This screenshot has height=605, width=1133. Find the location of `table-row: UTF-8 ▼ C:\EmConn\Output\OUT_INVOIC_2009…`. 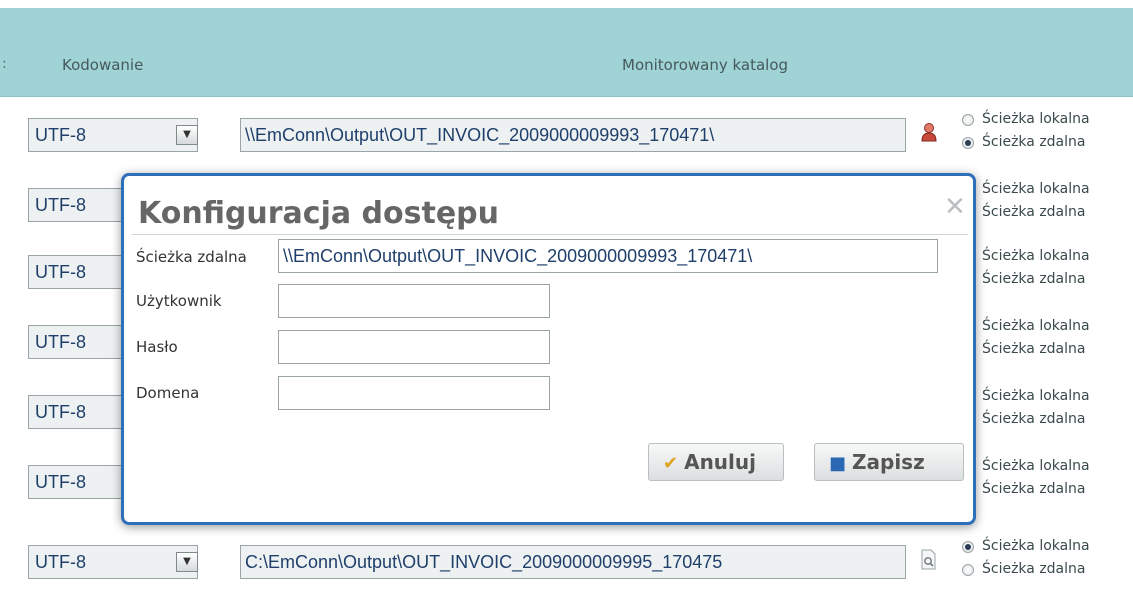

table-row: UTF-8 ▼ C:\EmConn\Output\OUT_INVOIC_2009… is located at coordinates (566, 570).